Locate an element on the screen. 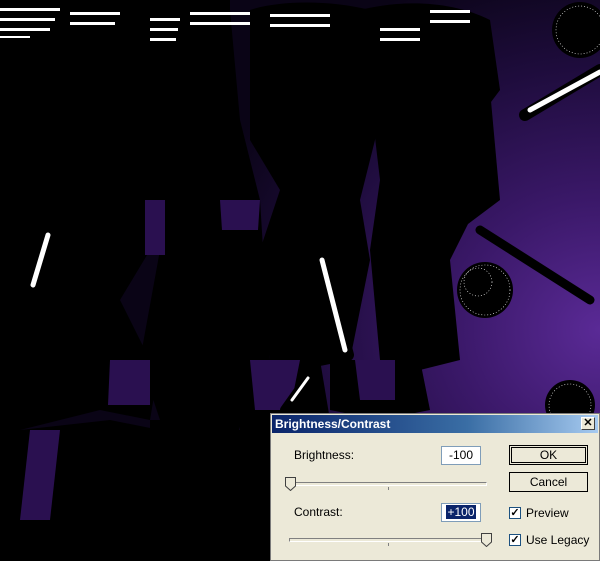  cancel-button-label: Cancel is located at coordinates (548, 482).